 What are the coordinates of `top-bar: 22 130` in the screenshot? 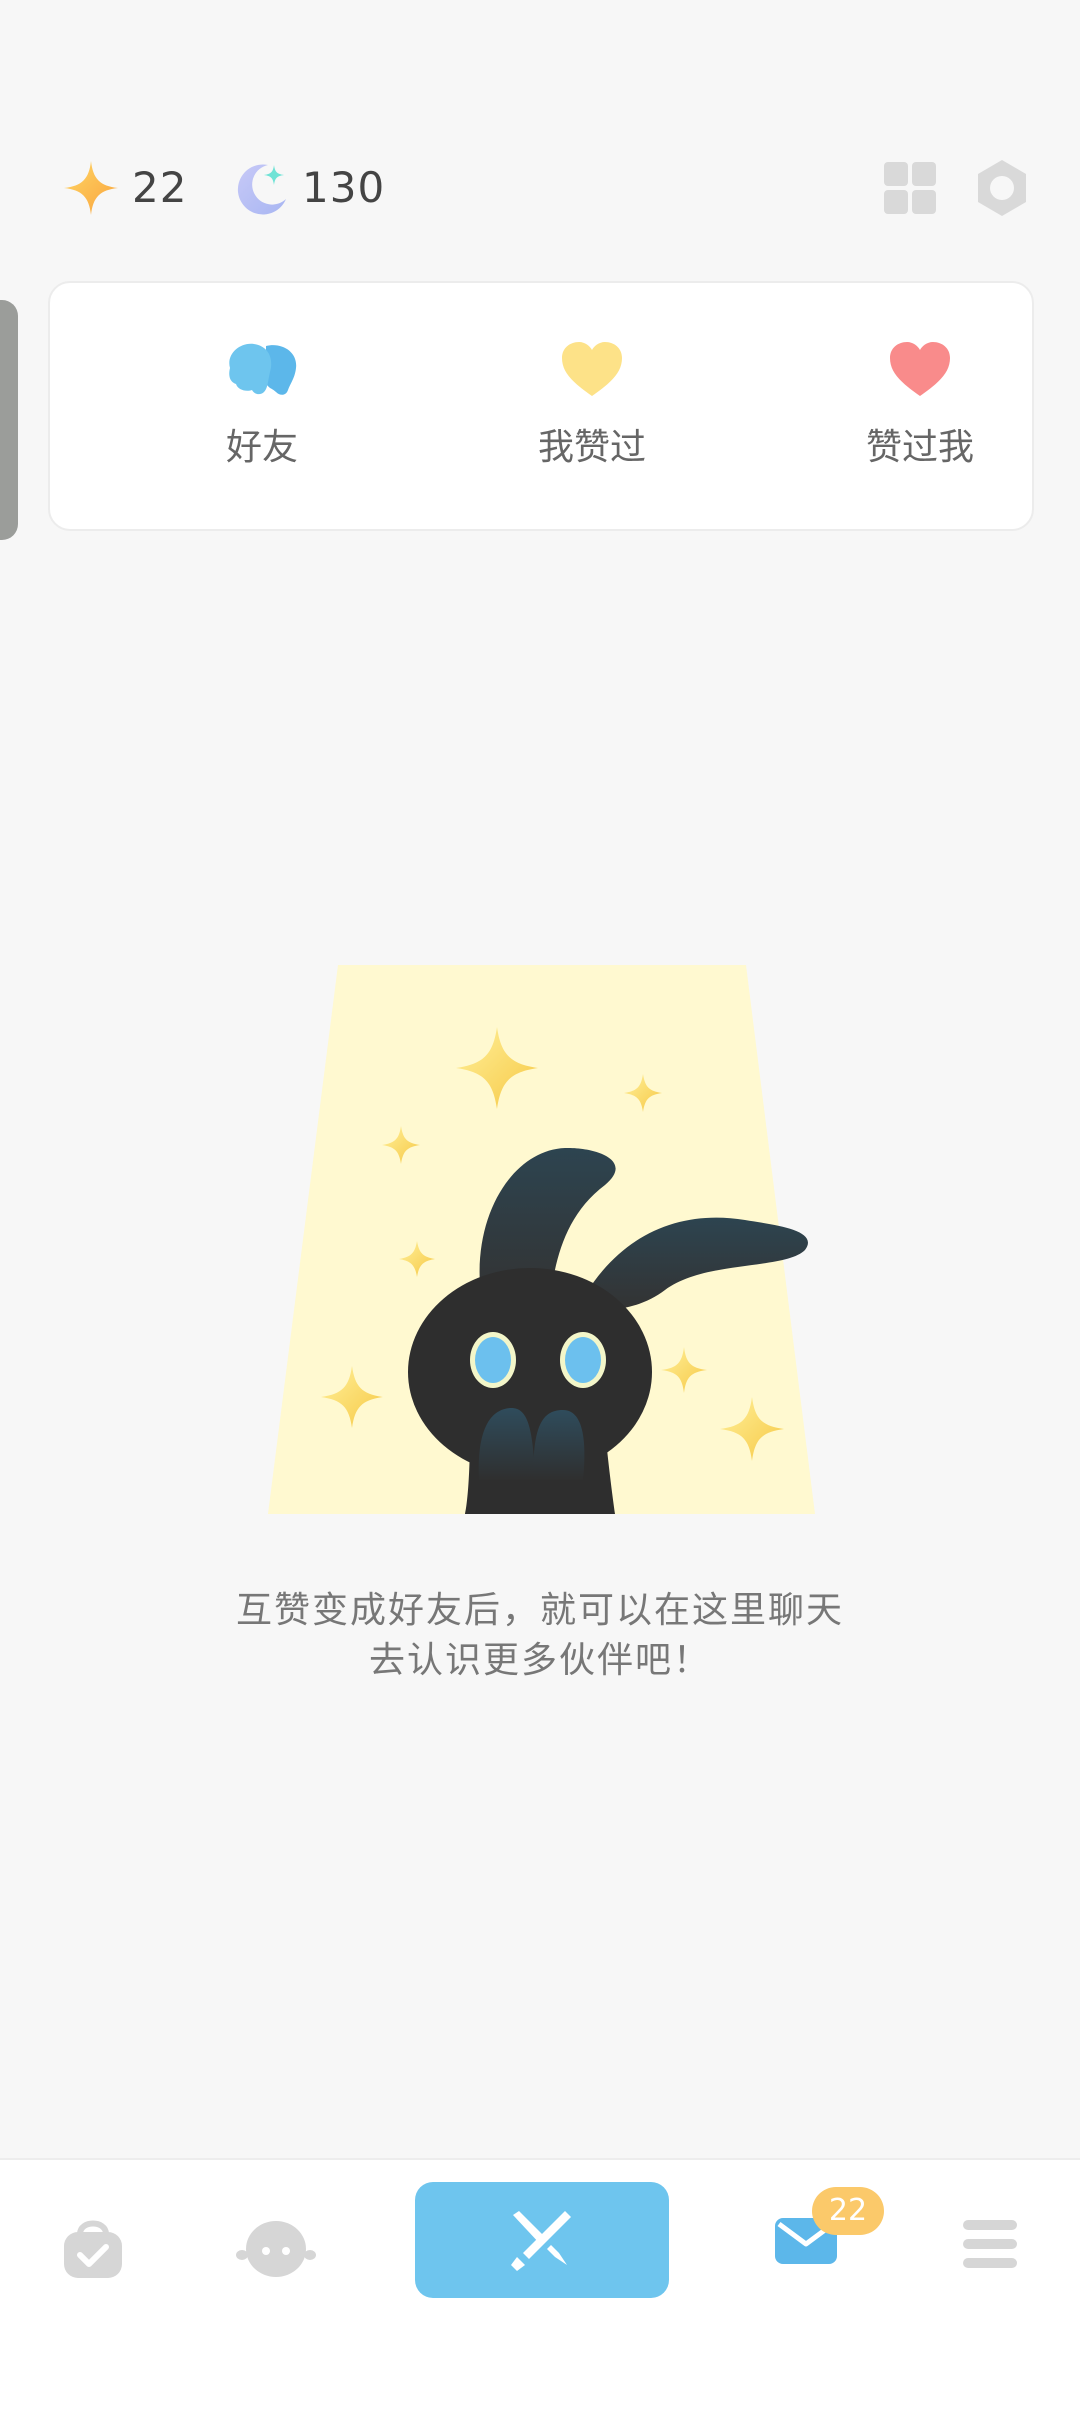 It's located at (540, 187).